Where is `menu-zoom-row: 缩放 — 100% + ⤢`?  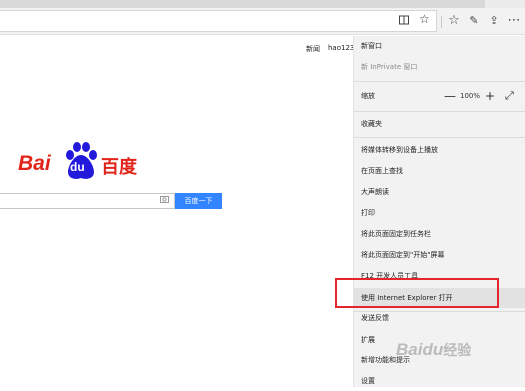
menu-zoom-row: 缩放 — 100% + ⤢ is located at coordinates (439, 96).